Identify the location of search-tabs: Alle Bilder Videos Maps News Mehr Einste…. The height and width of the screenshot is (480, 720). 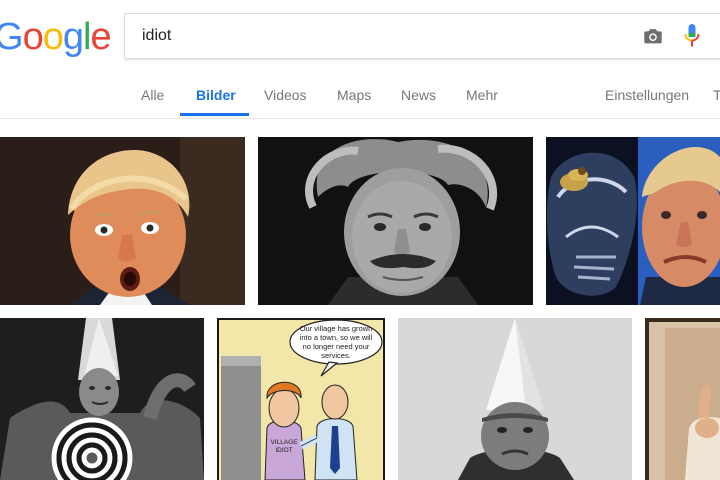
(360, 99).